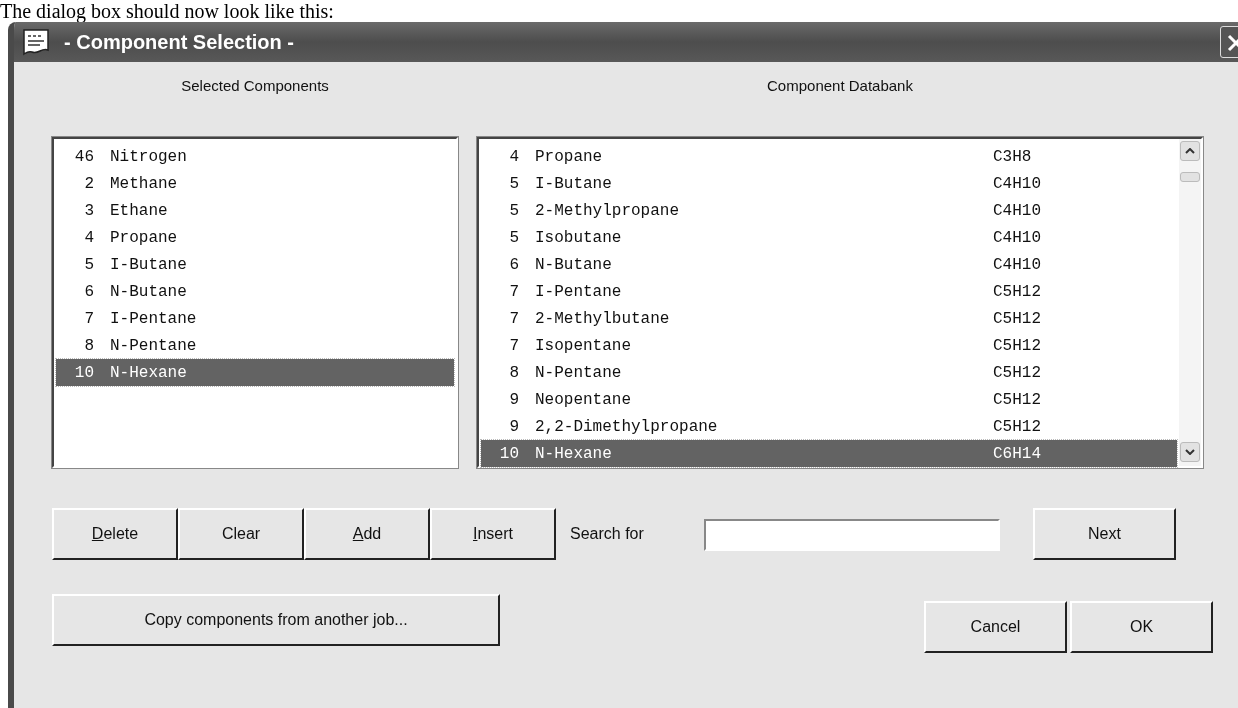 Image resolution: width=1238 pixels, height=708 pixels. Describe the element at coordinates (493, 534) in the screenshot. I see `list-action-button: Insert` at that location.